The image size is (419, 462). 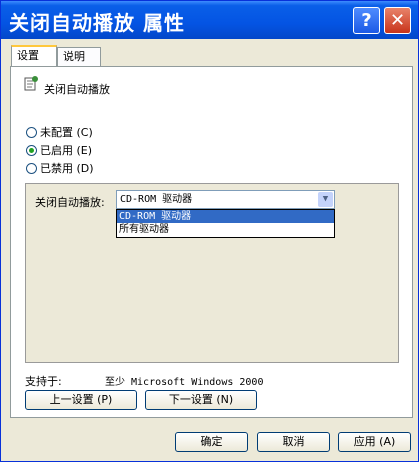 I want to click on supported-on-value: 至少 Microsoft Windows 2000, so click(x=184, y=382).